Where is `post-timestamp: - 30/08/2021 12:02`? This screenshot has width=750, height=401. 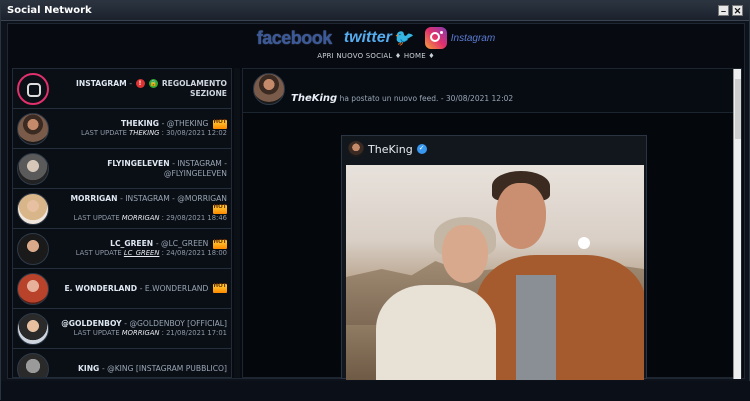
post-timestamp: - 30/08/2021 12:02 is located at coordinates (476, 98).